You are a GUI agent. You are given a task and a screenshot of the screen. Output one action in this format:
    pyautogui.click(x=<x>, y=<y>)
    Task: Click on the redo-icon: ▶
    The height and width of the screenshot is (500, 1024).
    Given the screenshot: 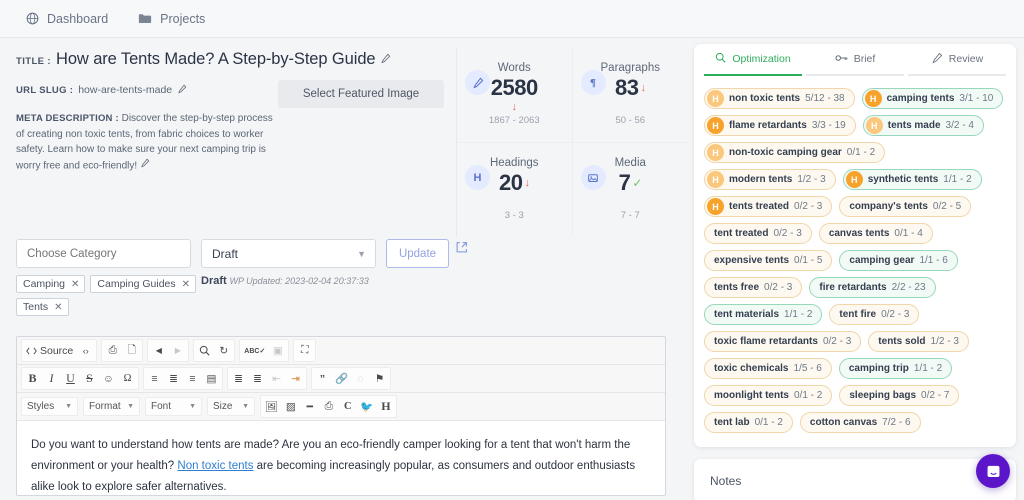 What is the action you would take?
    pyautogui.click(x=177, y=350)
    